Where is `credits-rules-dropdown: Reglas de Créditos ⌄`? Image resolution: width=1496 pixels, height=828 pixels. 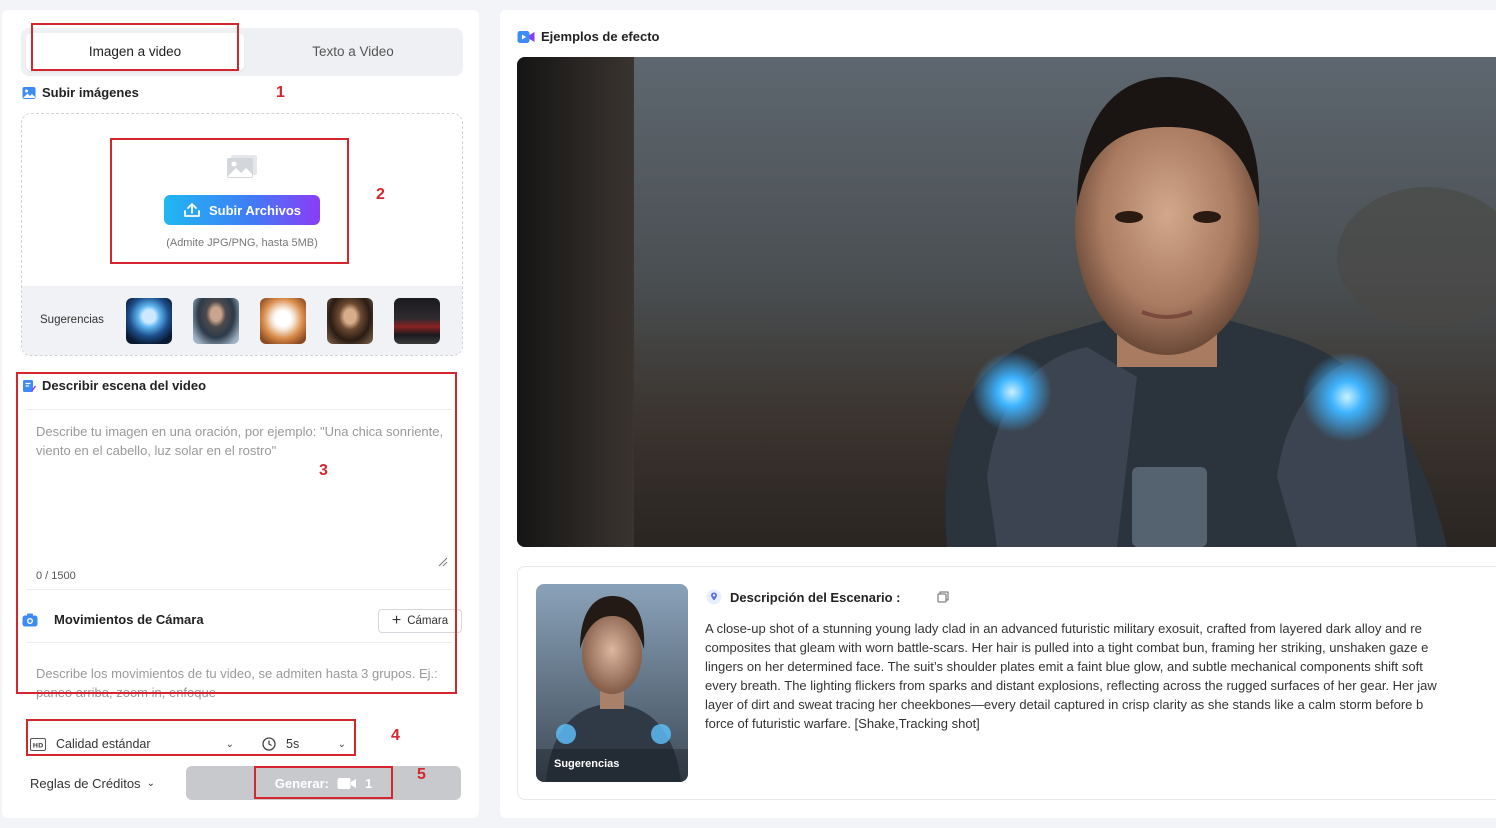
credits-rules-dropdown: Reglas de Créditos ⌄ is located at coordinates (92, 783).